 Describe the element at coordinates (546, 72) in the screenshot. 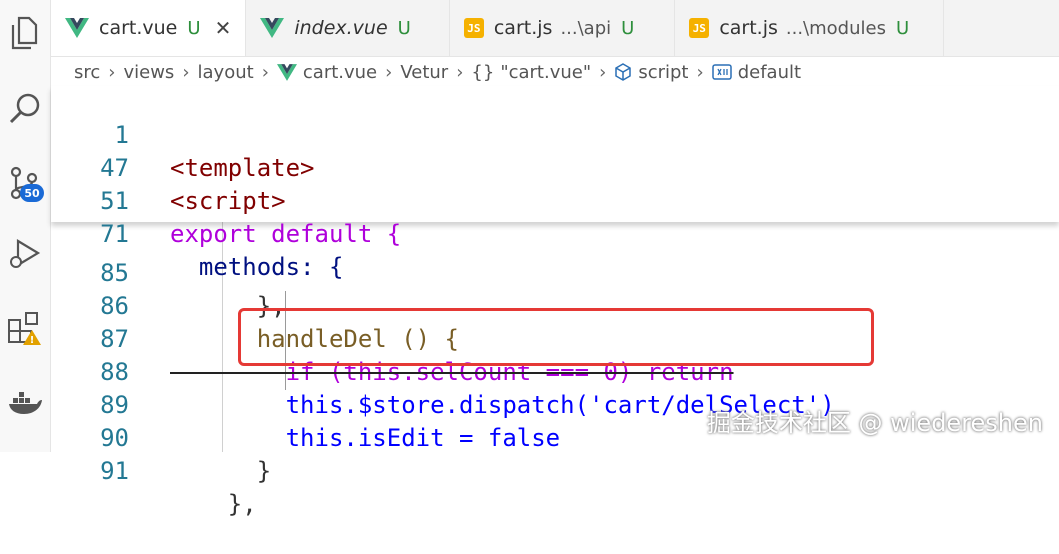

I see `breadcrumb-label: "cart.vue"` at that location.